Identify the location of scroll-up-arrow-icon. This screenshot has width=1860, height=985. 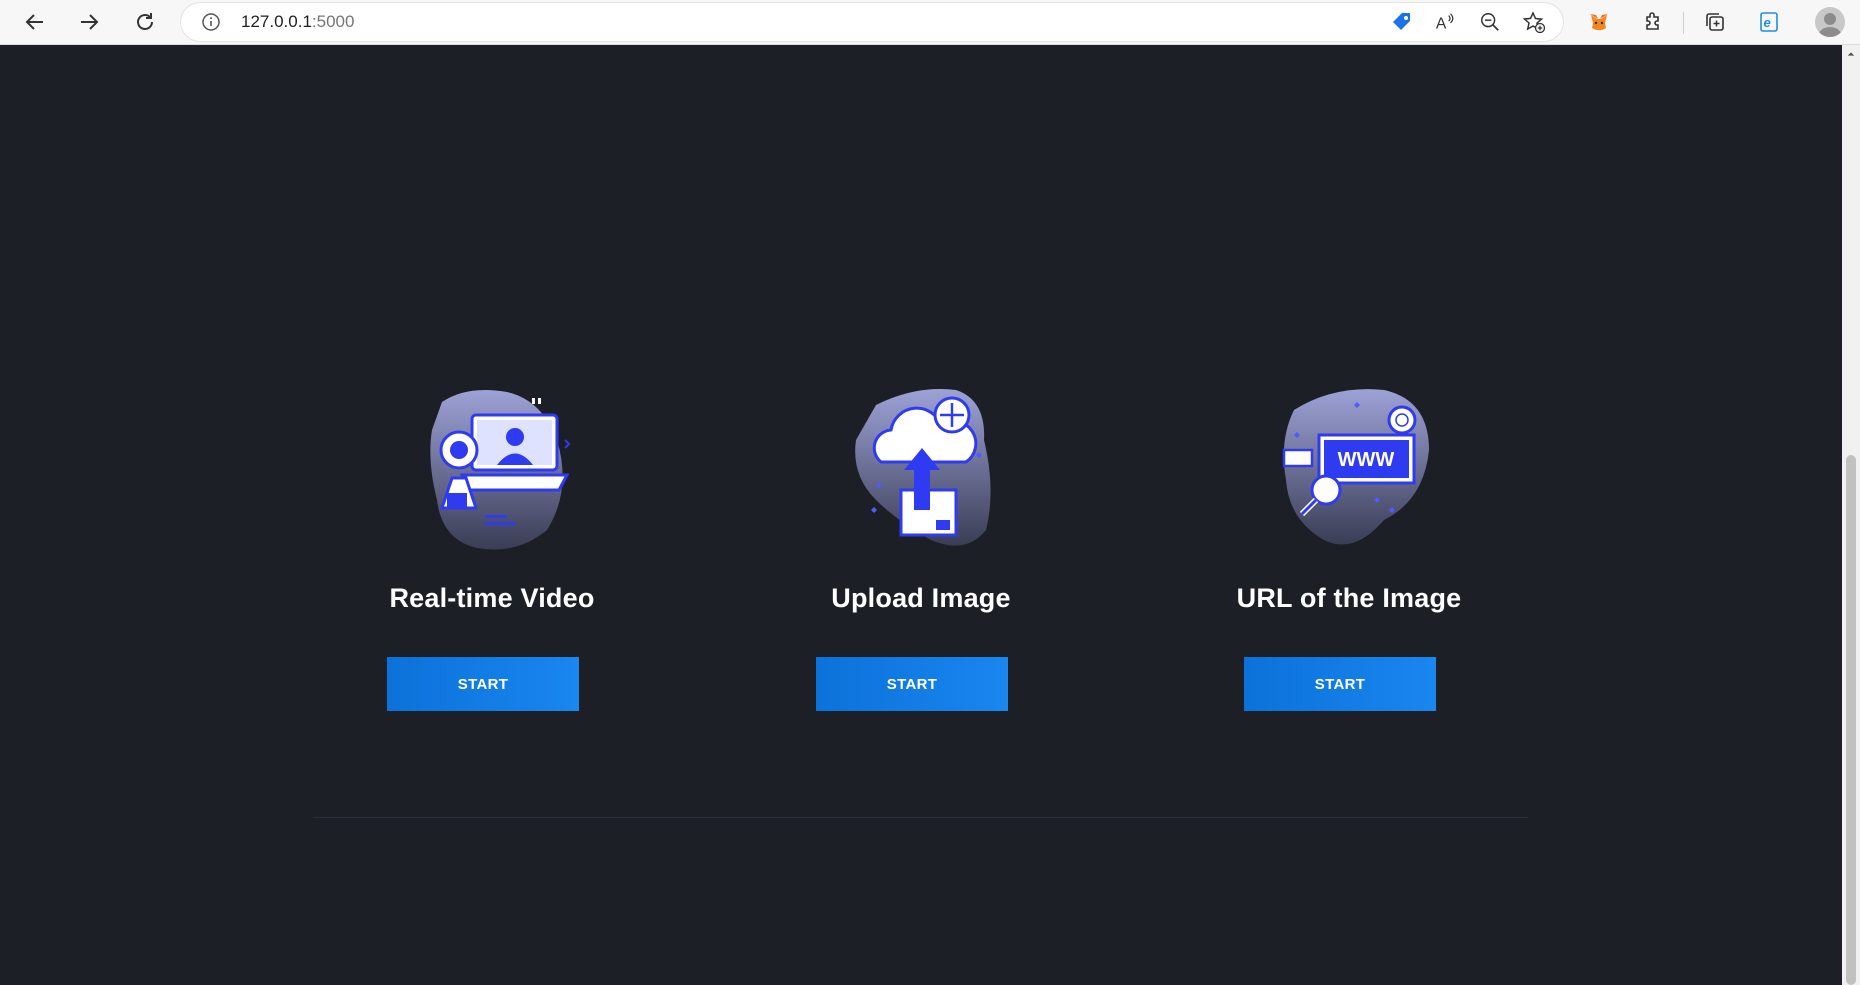
(1851, 54).